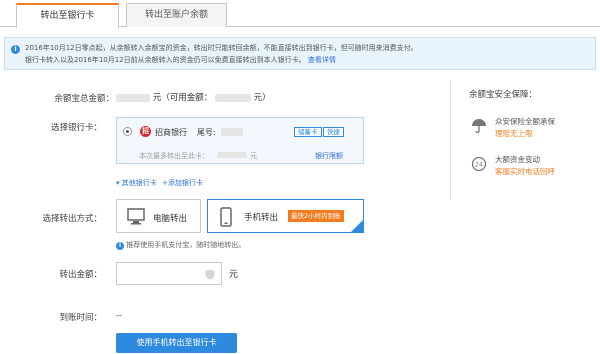  What do you see at coordinates (84, 99) in the screenshot?
I see `balance-label: 余额宝总金额：` at bounding box center [84, 99].